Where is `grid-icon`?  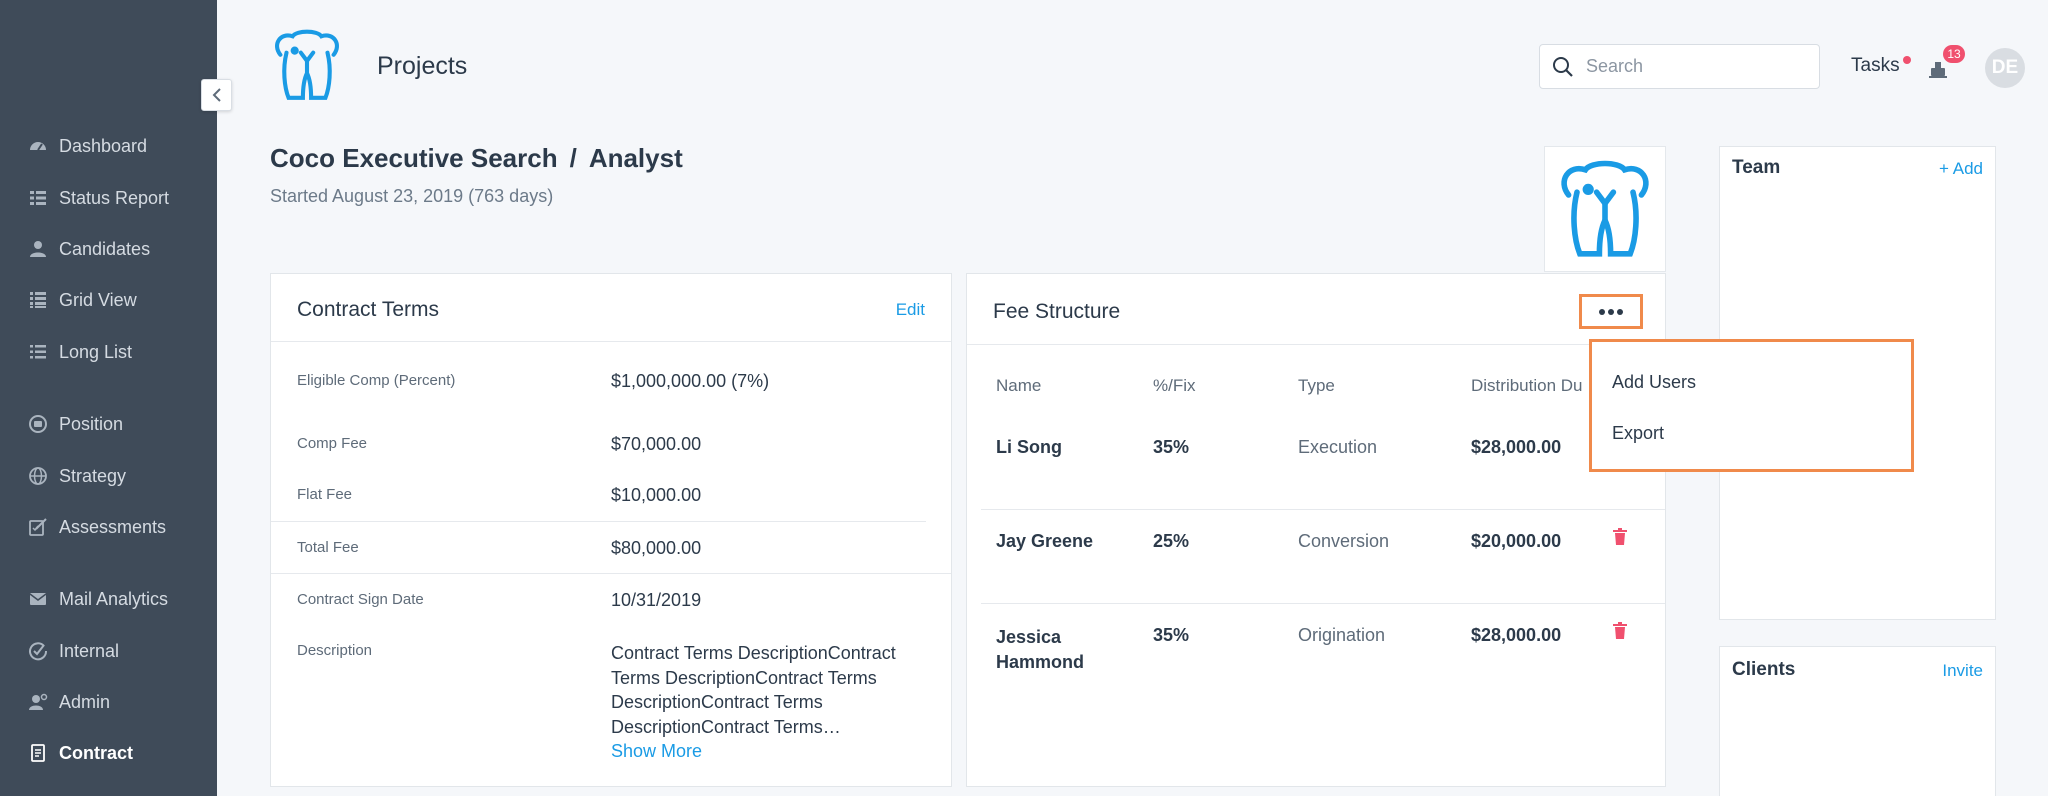
grid-icon is located at coordinates (38, 300).